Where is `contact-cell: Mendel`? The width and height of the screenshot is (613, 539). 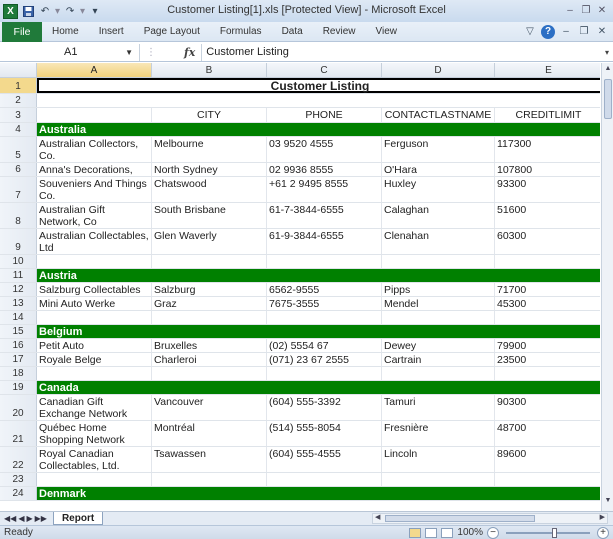 contact-cell: Mendel is located at coordinates (438, 303).